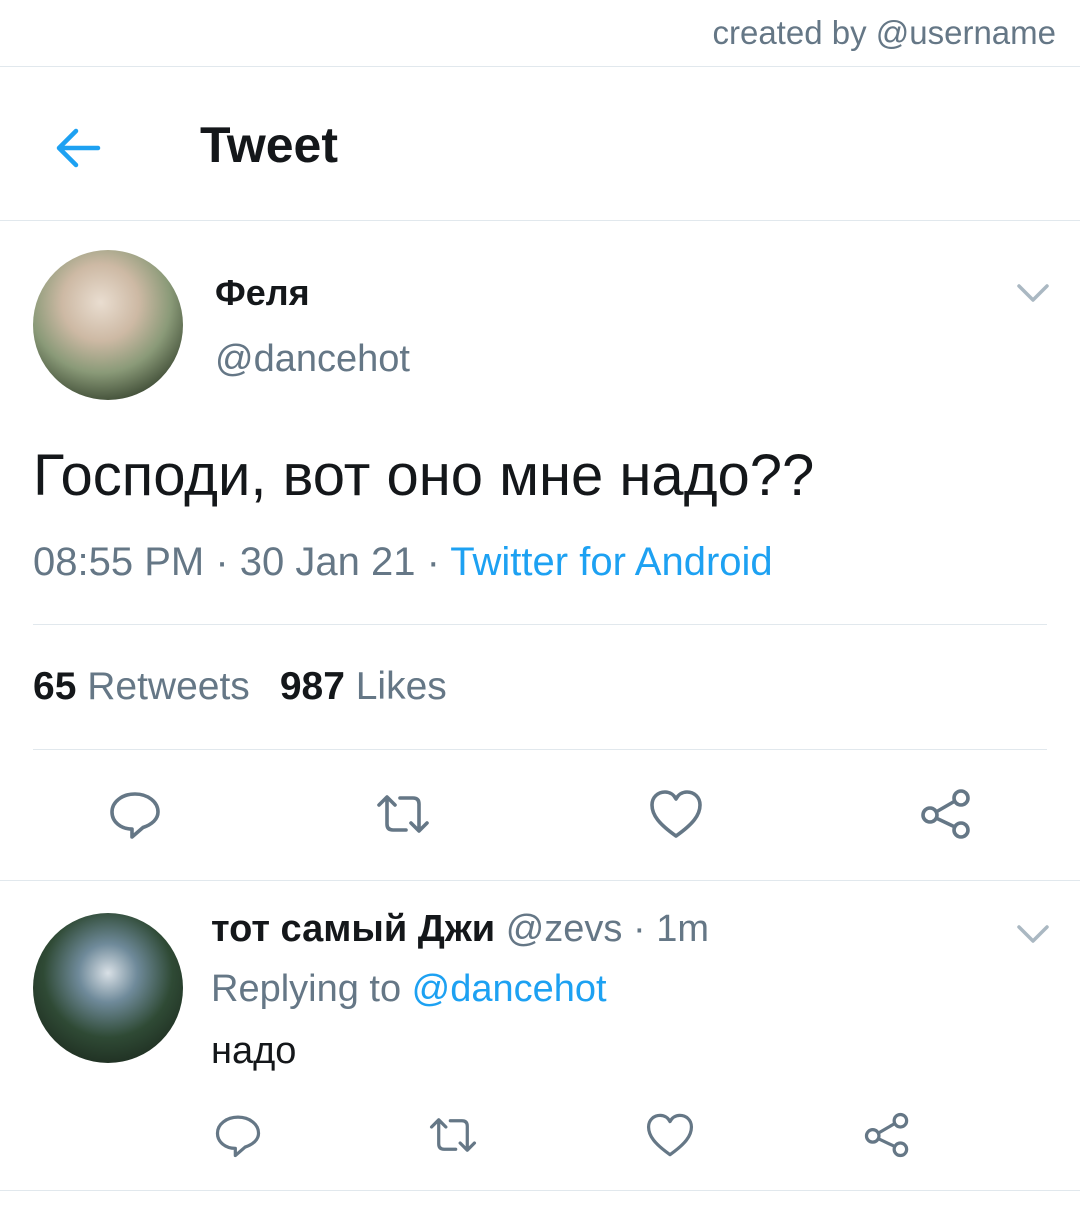  Describe the element at coordinates (424, 475) in the screenshot. I see `tweet-text: Господи, вот оно мне надо??` at that location.